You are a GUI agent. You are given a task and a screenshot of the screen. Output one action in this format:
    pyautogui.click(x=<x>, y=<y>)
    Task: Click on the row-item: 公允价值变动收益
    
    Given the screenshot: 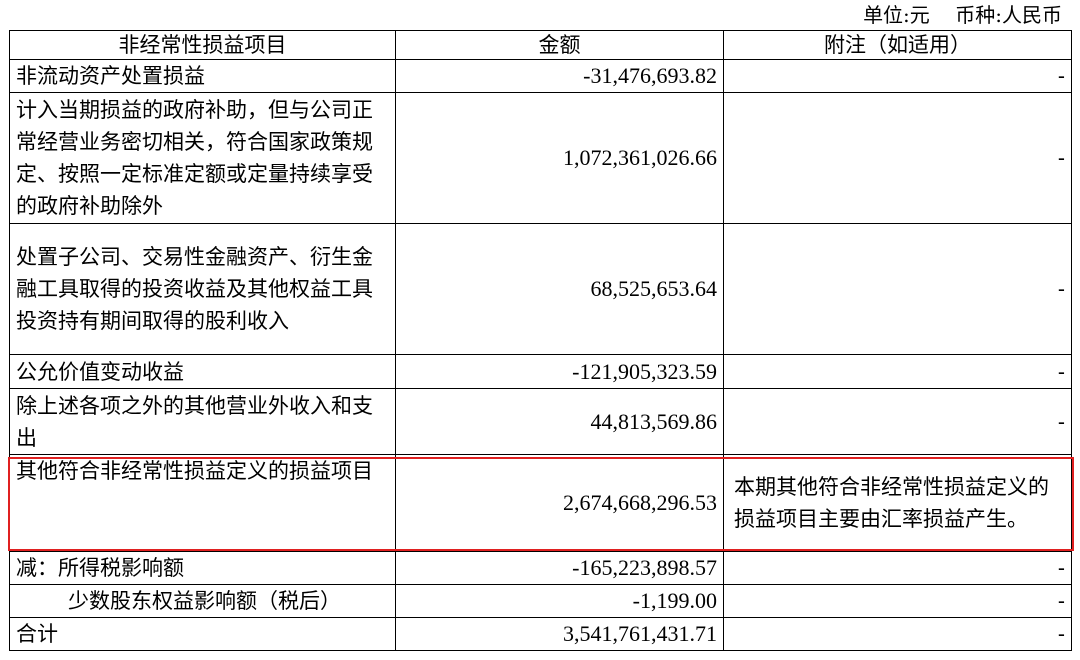 What is the action you would take?
    pyautogui.click(x=202, y=371)
    